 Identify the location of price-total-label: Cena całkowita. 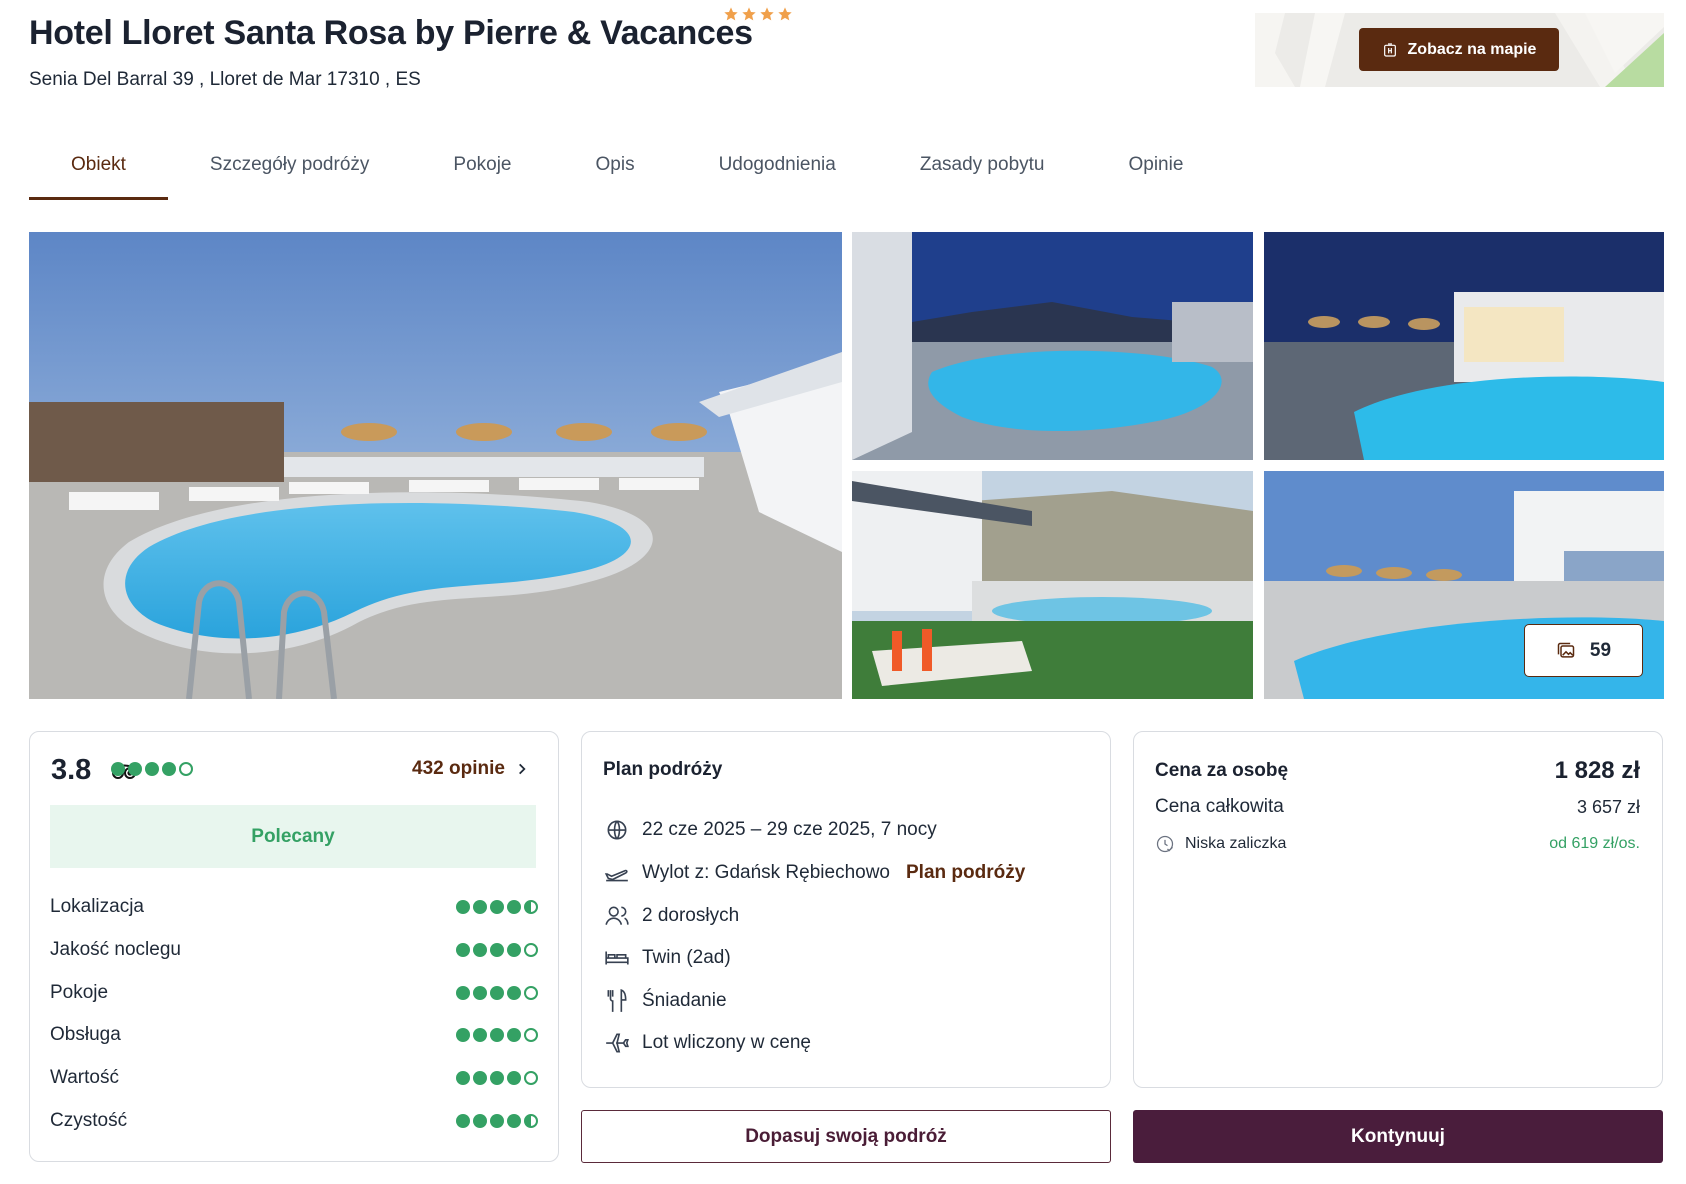
(1219, 806).